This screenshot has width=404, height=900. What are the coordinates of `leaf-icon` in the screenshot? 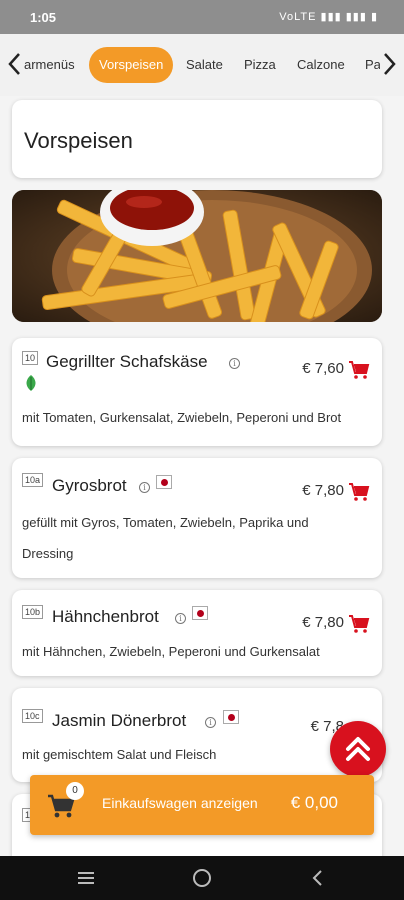 It's located at (31, 383).